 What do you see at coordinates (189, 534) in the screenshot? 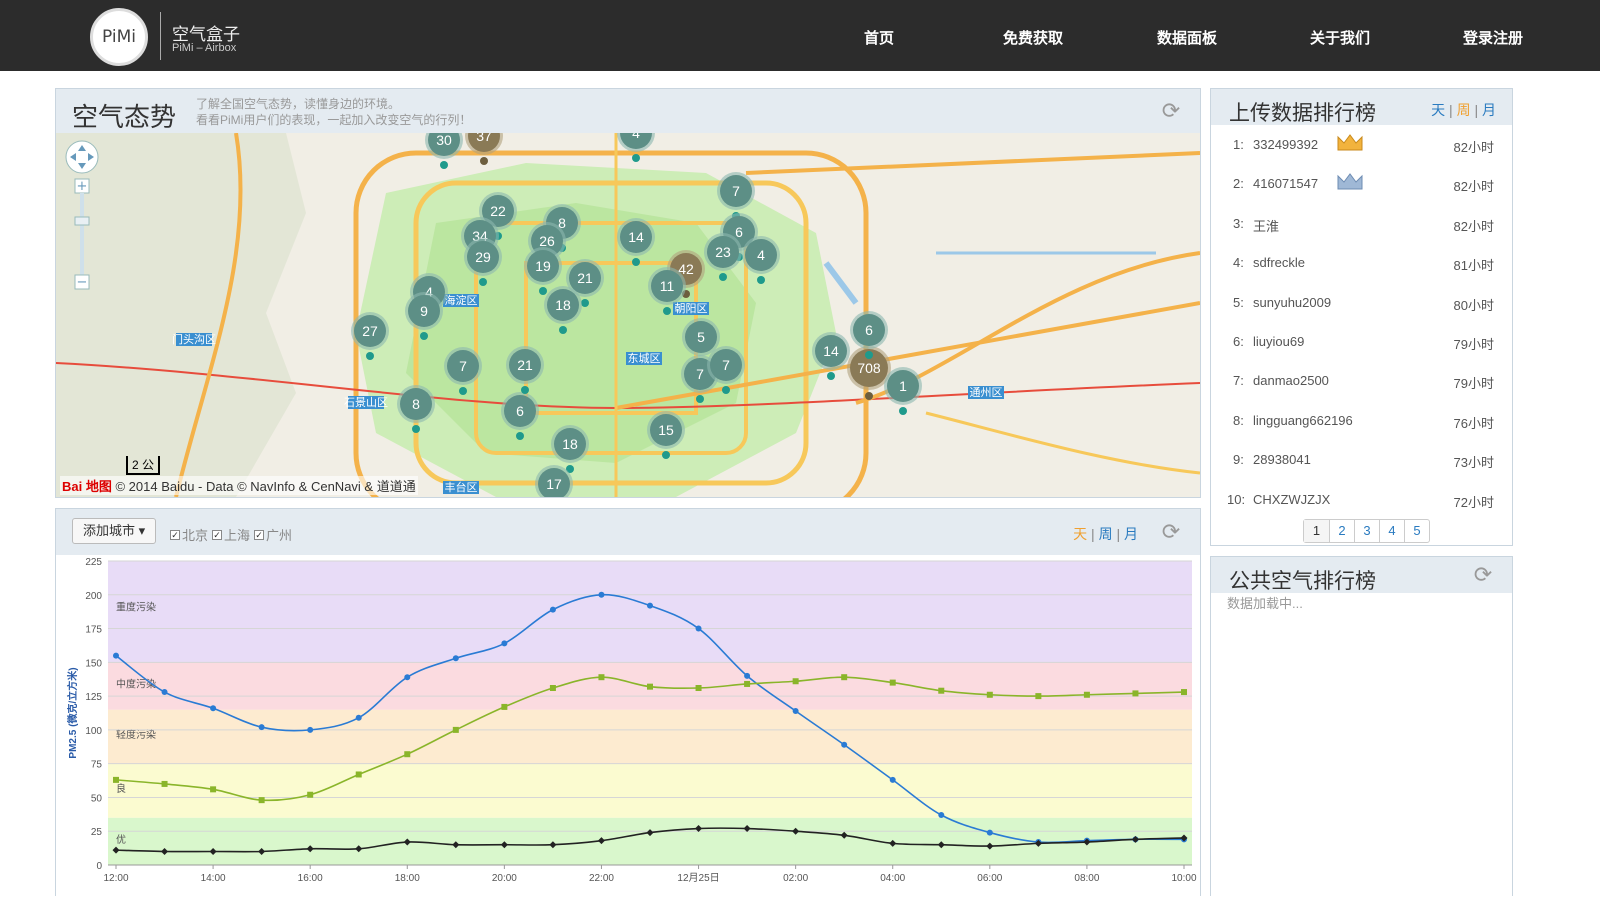
I see `city-check-beijing: ✓ 北京` at bounding box center [189, 534].